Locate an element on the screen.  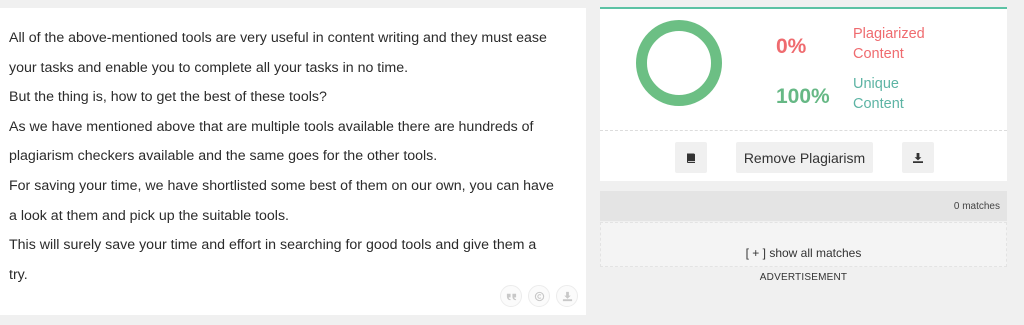
download-text-button is located at coordinates (567, 296).